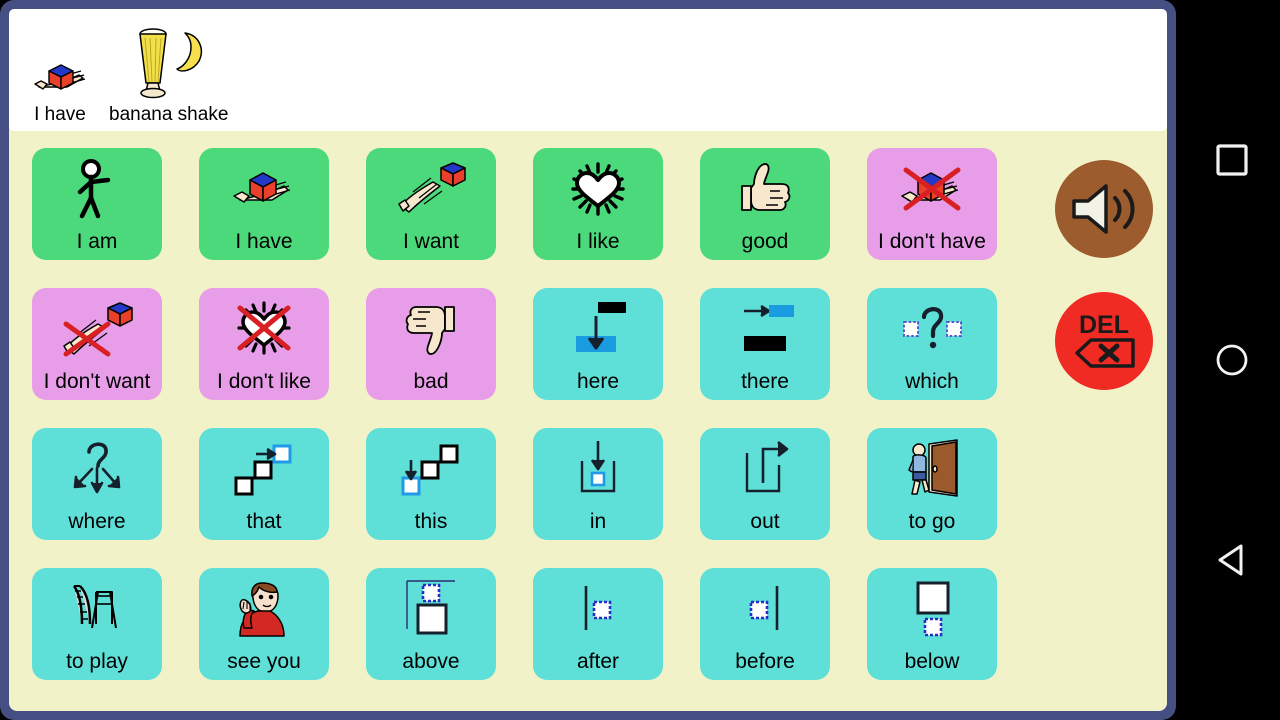  I want to click on symbol-button-good: good, so click(765, 204).